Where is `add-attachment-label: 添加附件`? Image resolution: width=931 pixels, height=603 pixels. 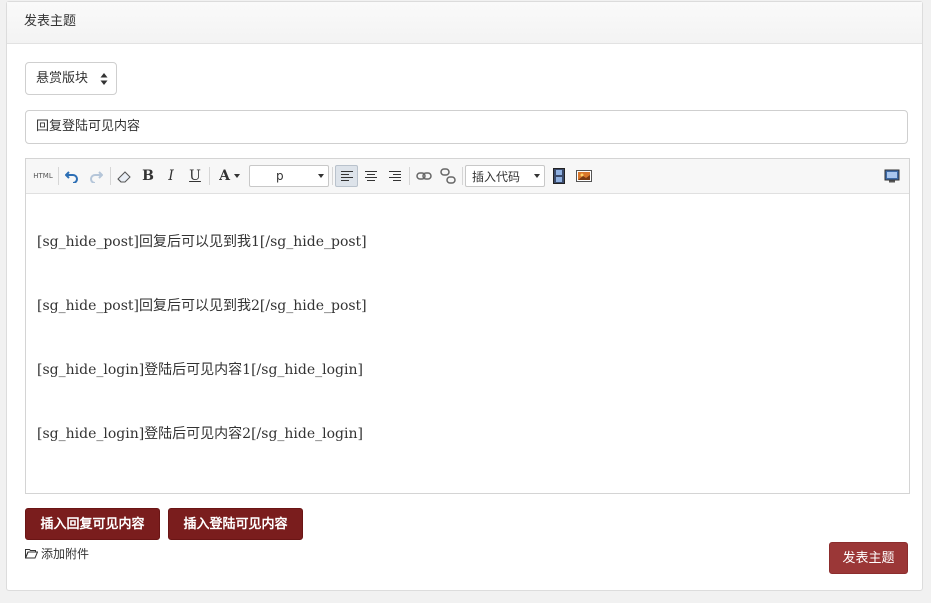 add-attachment-label: 添加附件 is located at coordinates (65, 554).